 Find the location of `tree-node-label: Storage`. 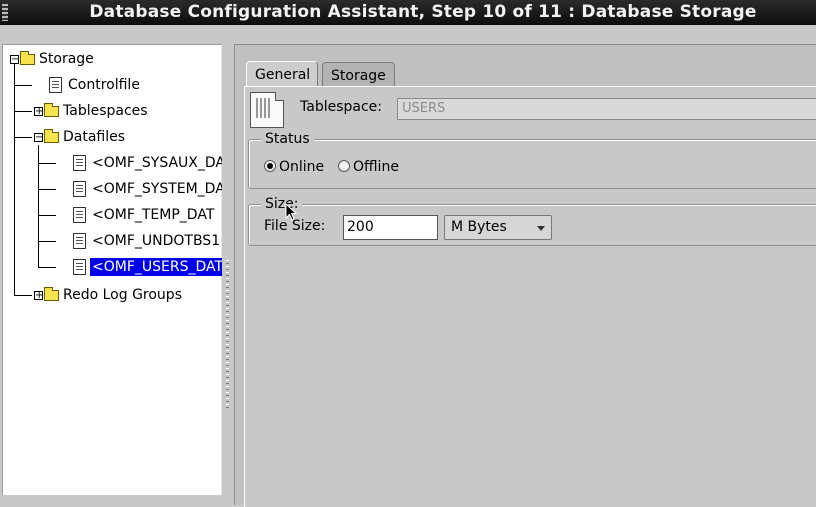

tree-node-label: Storage is located at coordinates (66, 59).